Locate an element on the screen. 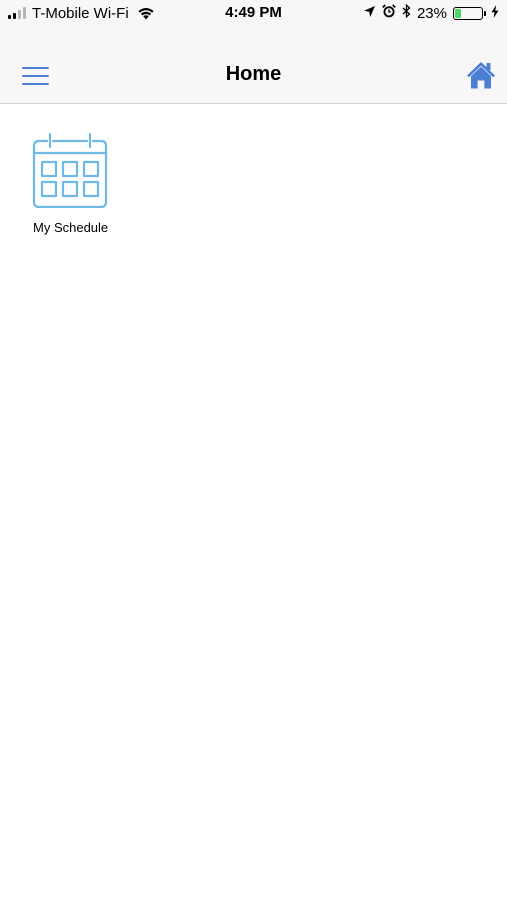  location-icon is located at coordinates (369, 13).